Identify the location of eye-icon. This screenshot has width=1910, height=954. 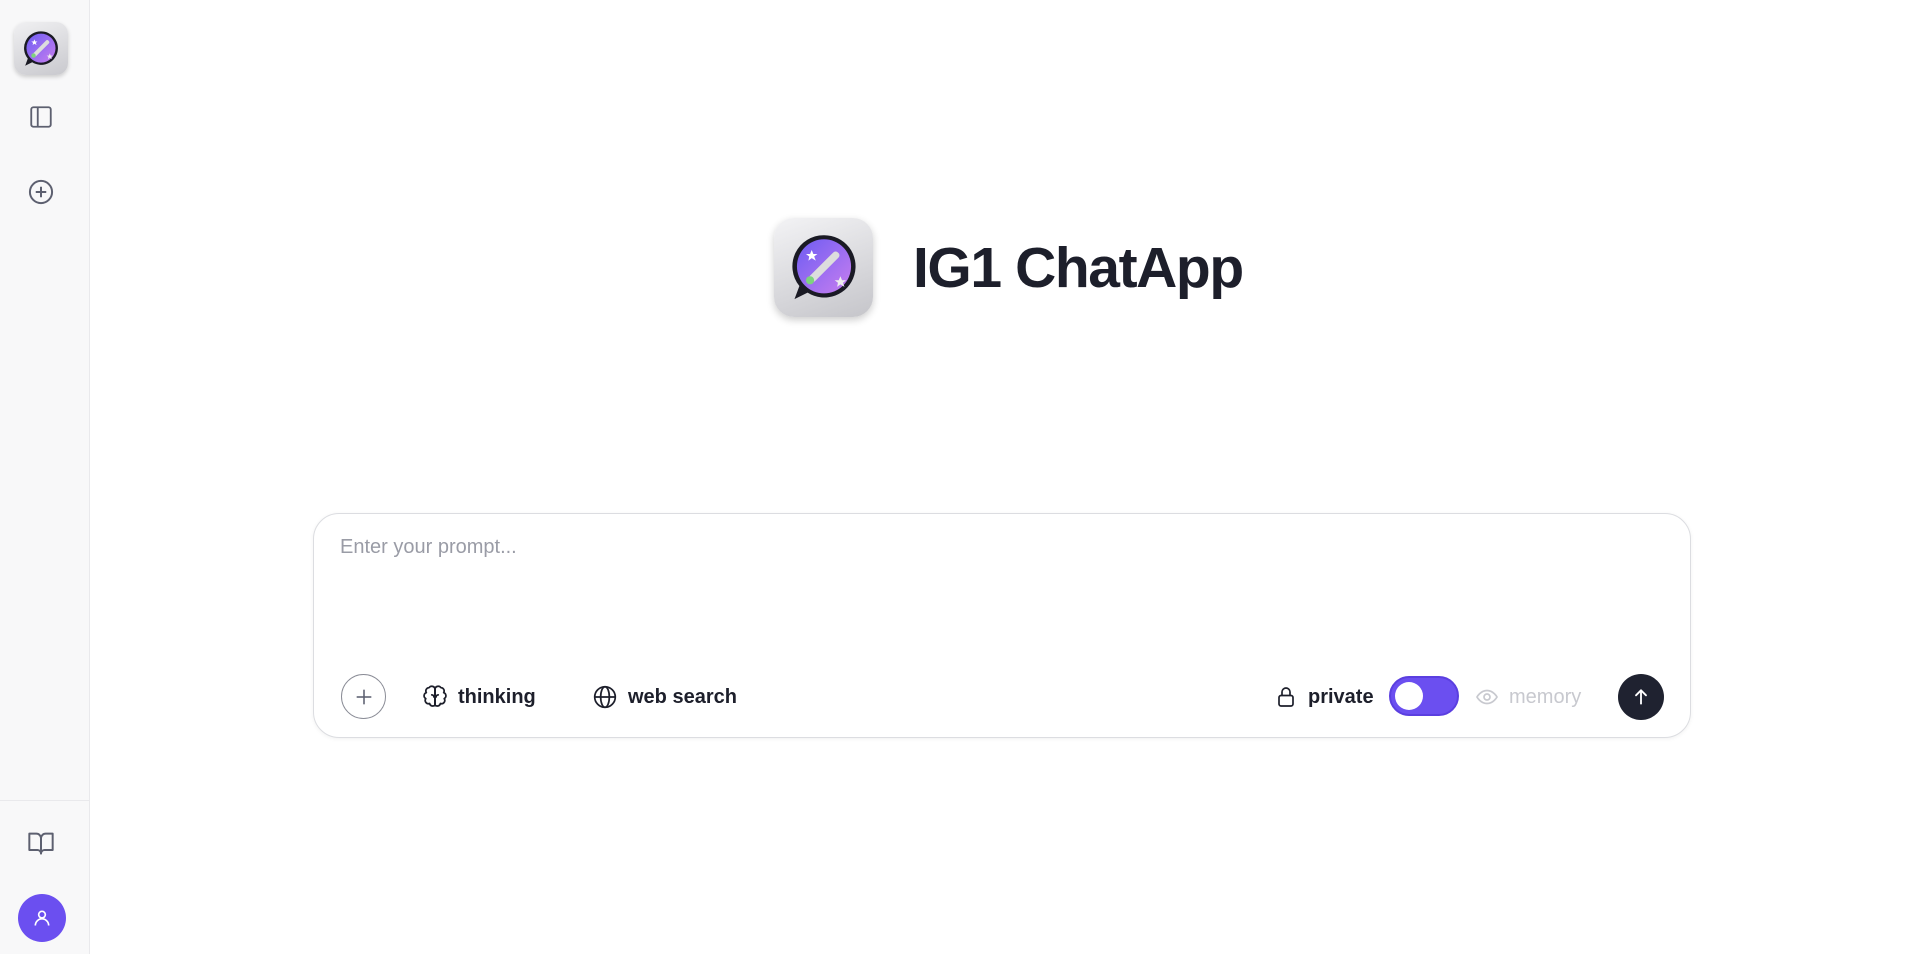
(1487, 697).